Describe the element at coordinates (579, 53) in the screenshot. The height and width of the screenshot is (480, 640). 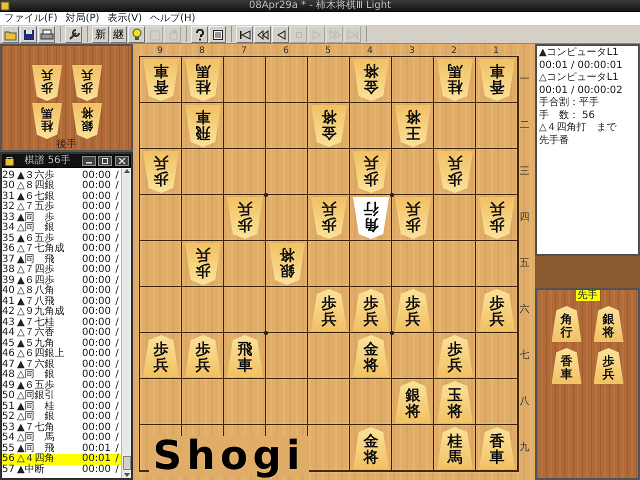
I see `info-text: ▲コンピュータL1` at that location.